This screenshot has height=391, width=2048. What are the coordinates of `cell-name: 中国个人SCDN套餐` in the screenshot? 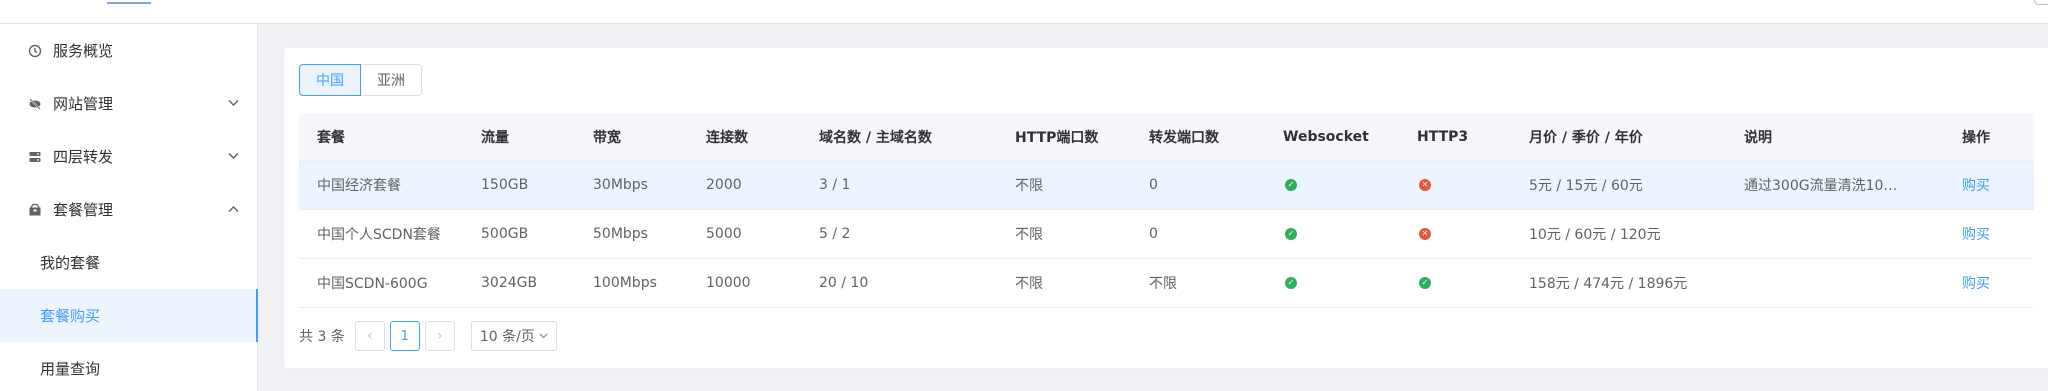 It's located at (379, 235).